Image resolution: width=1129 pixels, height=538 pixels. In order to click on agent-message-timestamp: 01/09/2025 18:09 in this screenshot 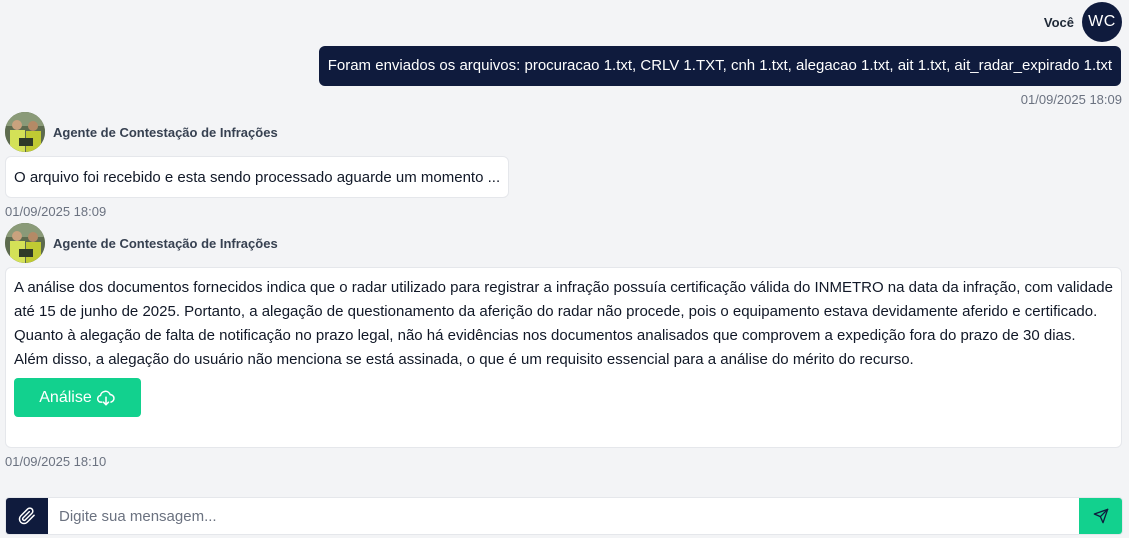, I will do `click(56, 211)`.